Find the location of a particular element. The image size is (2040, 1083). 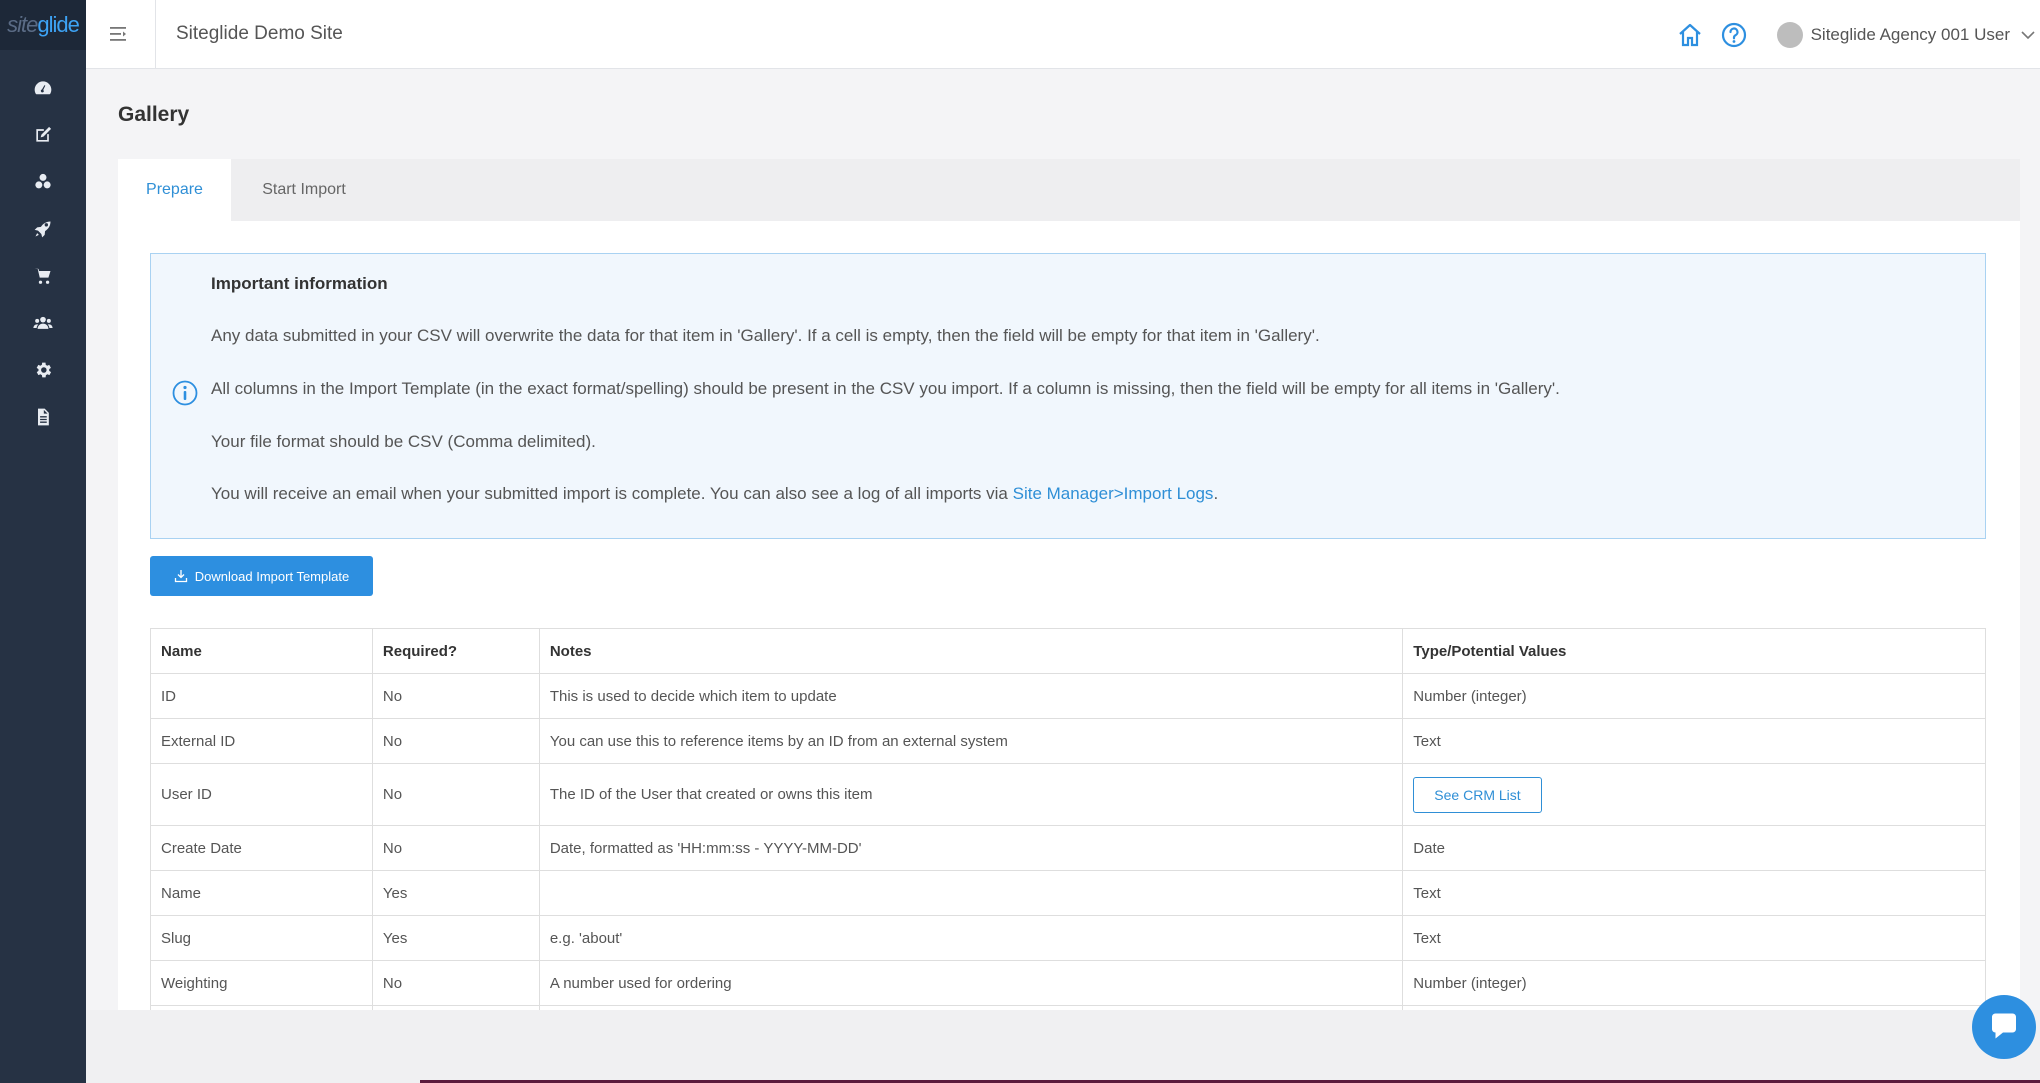

cell-type: See CRM List is located at coordinates (1694, 794).